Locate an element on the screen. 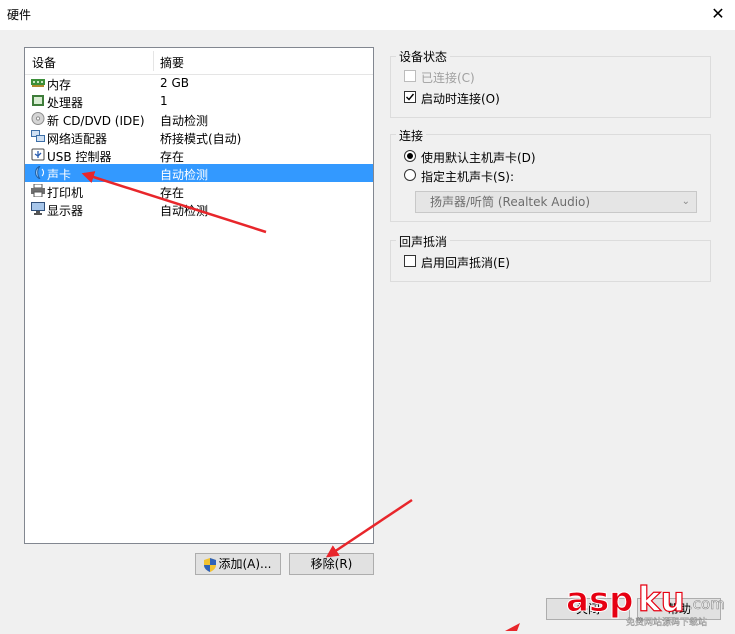 The image size is (735, 634). checkmark-icon is located at coordinates (410, 97).